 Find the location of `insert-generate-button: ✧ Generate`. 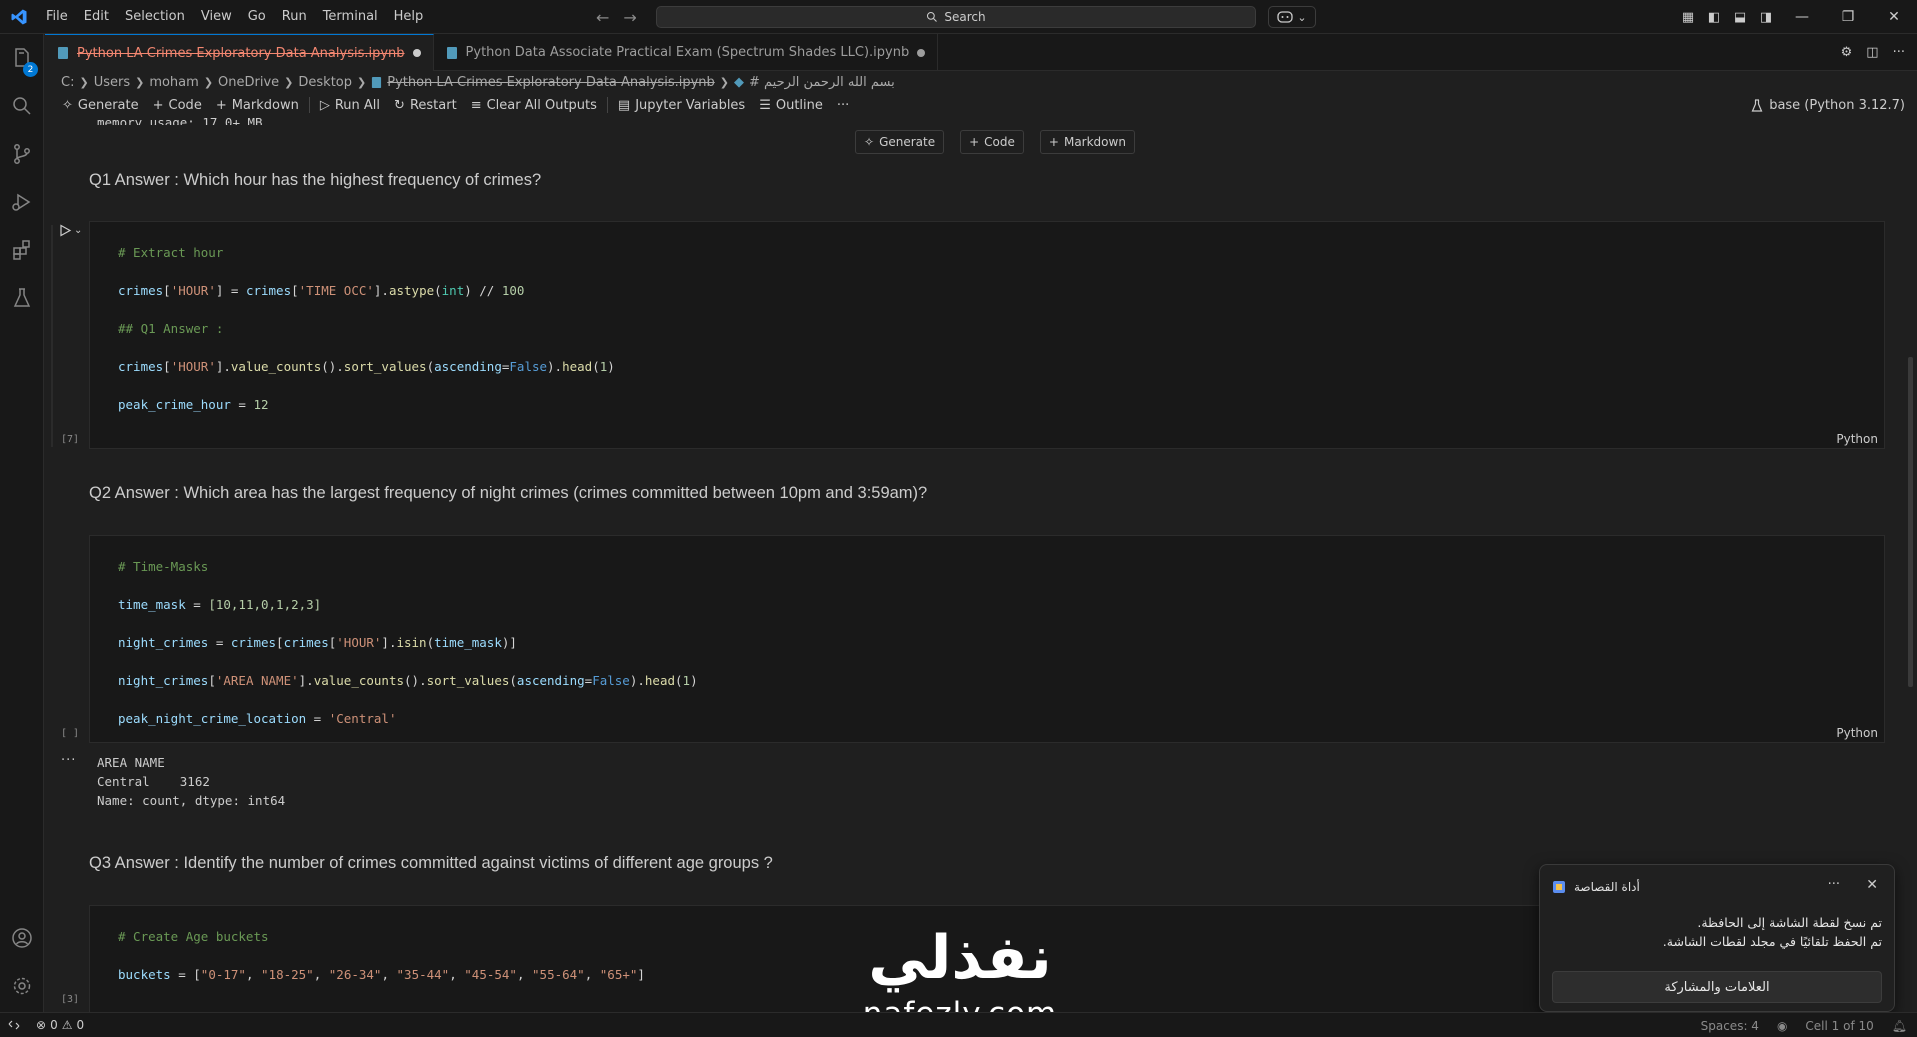

insert-generate-button: ✧ Generate is located at coordinates (900, 142).